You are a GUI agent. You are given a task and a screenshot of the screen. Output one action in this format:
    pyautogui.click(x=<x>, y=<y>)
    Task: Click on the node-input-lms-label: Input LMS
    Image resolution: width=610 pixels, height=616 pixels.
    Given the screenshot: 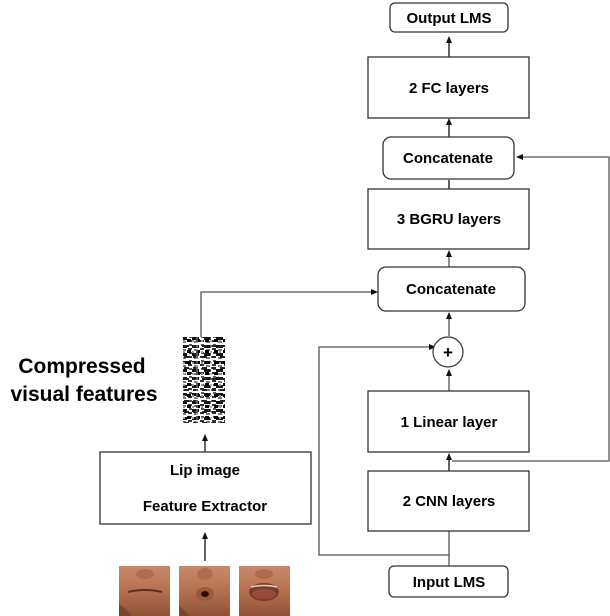 What is the action you would take?
    pyautogui.click(x=449, y=582)
    